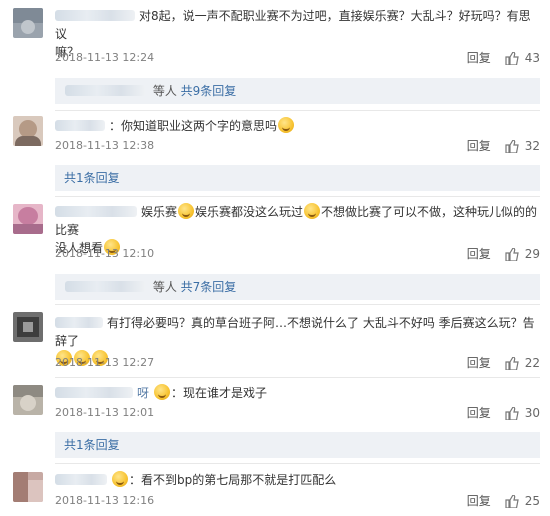 The width and height of the screenshot is (550, 516). I want to click on sub-replies-box: 等人 共7条回复, so click(297, 287).